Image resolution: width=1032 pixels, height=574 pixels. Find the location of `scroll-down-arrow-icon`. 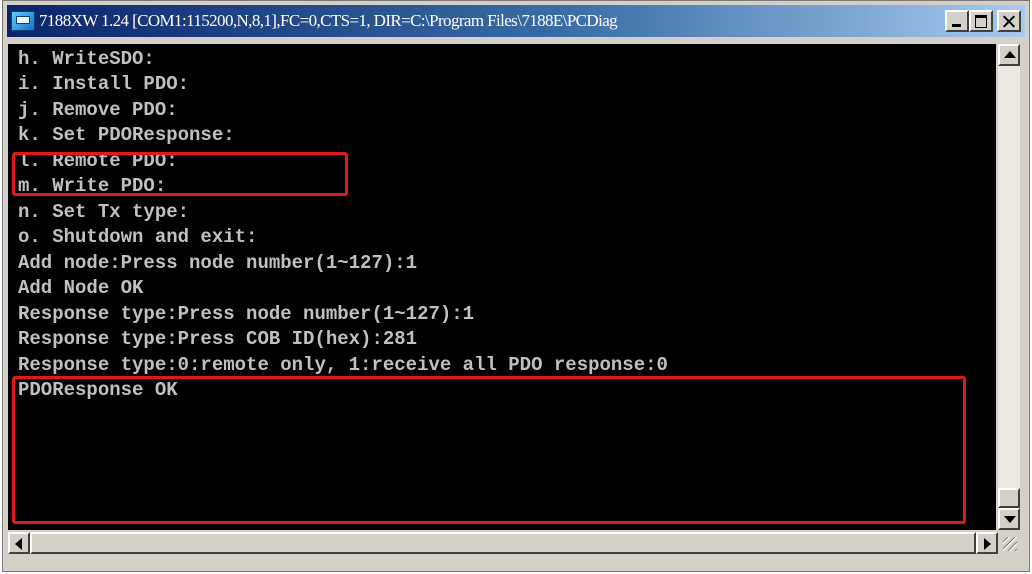

scroll-down-arrow-icon is located at coordinates (1009, 519).